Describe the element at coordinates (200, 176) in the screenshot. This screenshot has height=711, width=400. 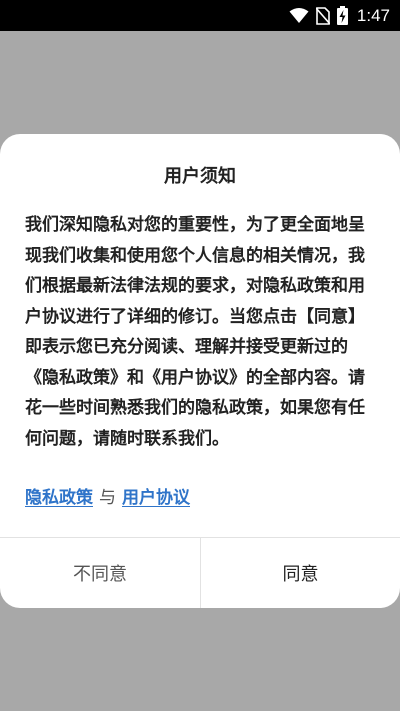
I see `dialog-title: 用户须知` at that location.